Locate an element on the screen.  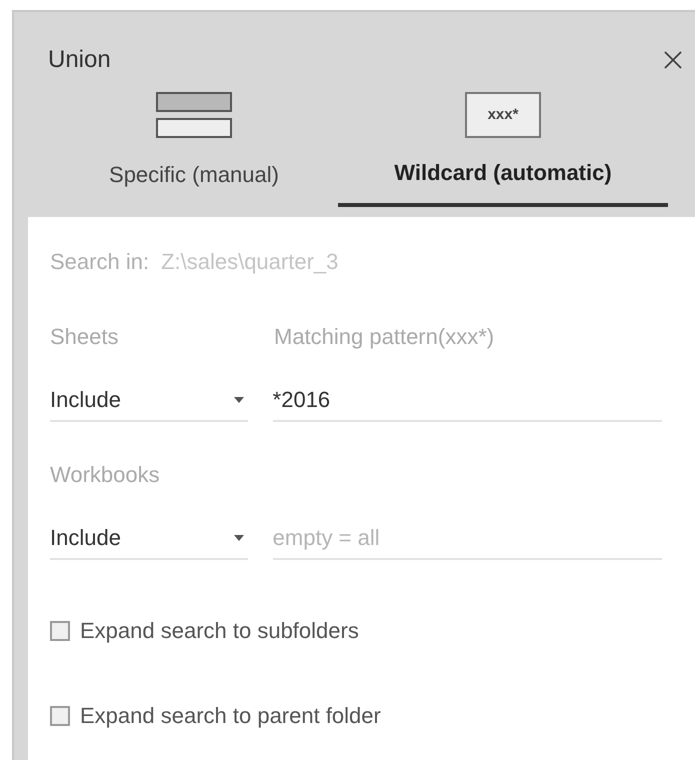
pattern-field: empty = all is located at coordinates (467, 540).